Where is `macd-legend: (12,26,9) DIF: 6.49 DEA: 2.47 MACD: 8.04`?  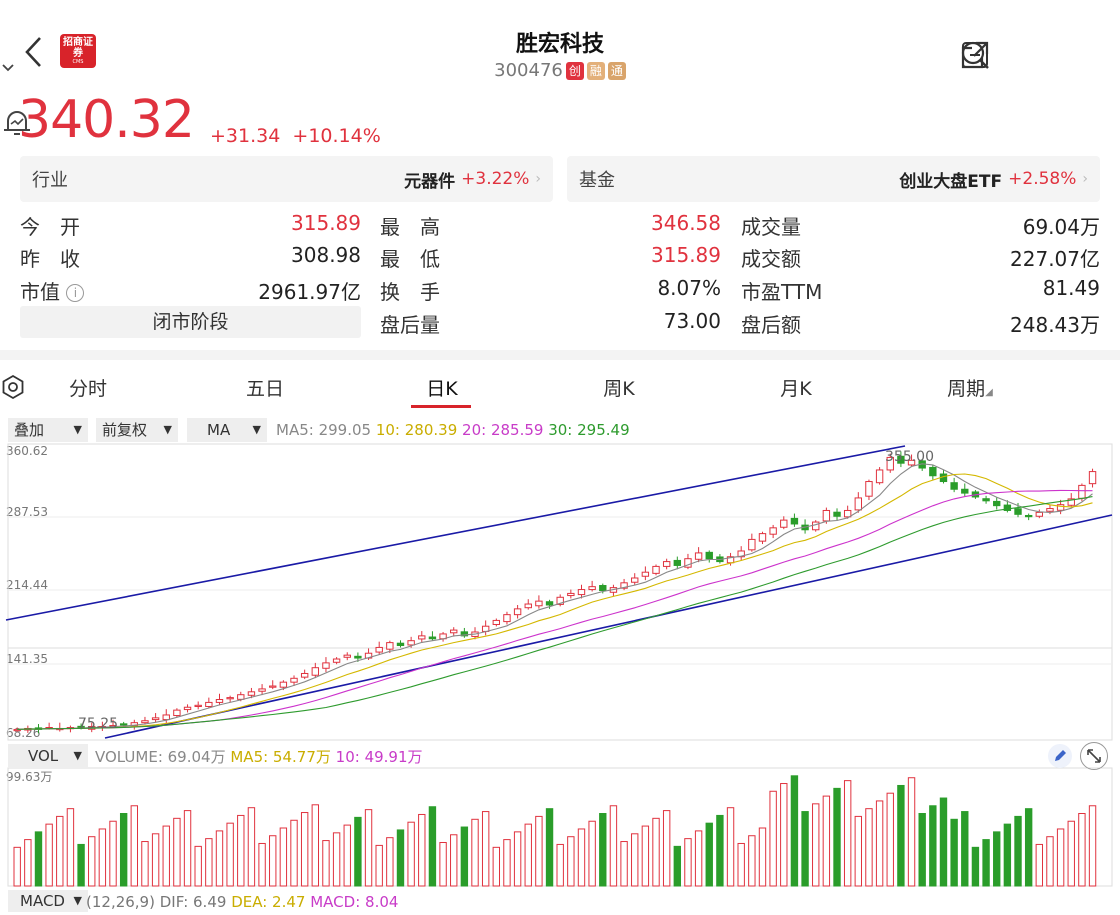 macd-legend: (12,26,9) DIF: 6.49 DEA: 2.47 MACD: 8.04 is located at coordinates (242, 902).